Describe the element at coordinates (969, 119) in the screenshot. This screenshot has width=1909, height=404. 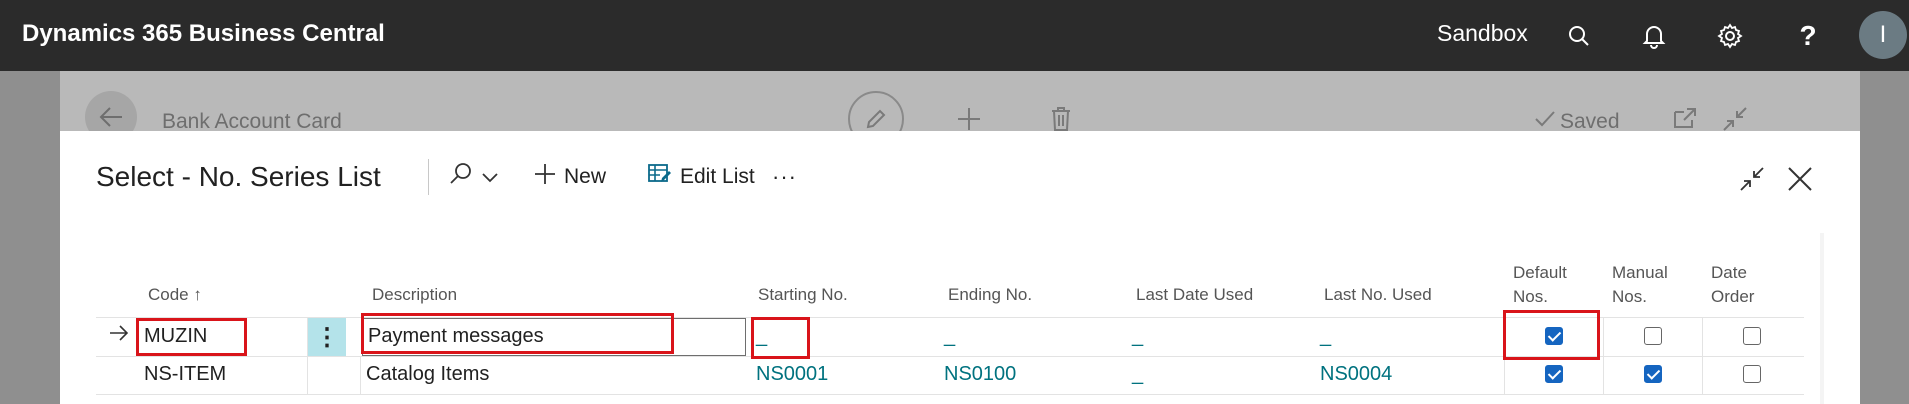
I see `add-icon` at that location.